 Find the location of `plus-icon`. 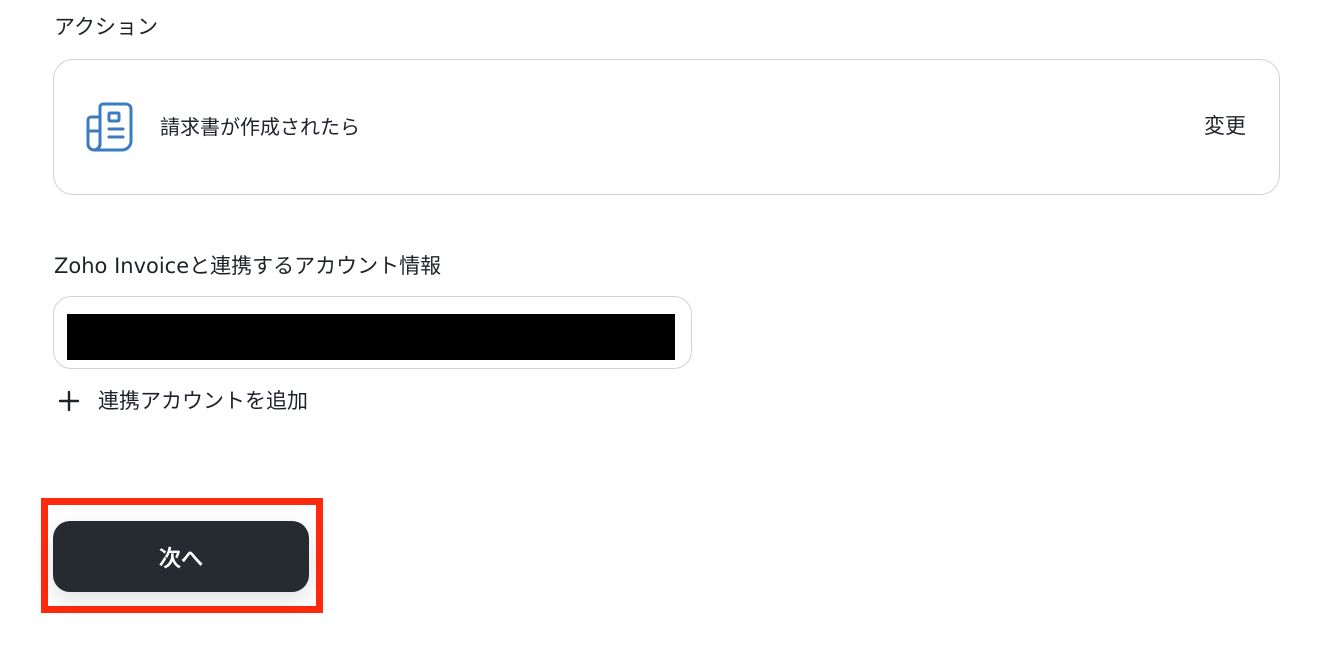

plus-icon is located at coordinates (69, 401).